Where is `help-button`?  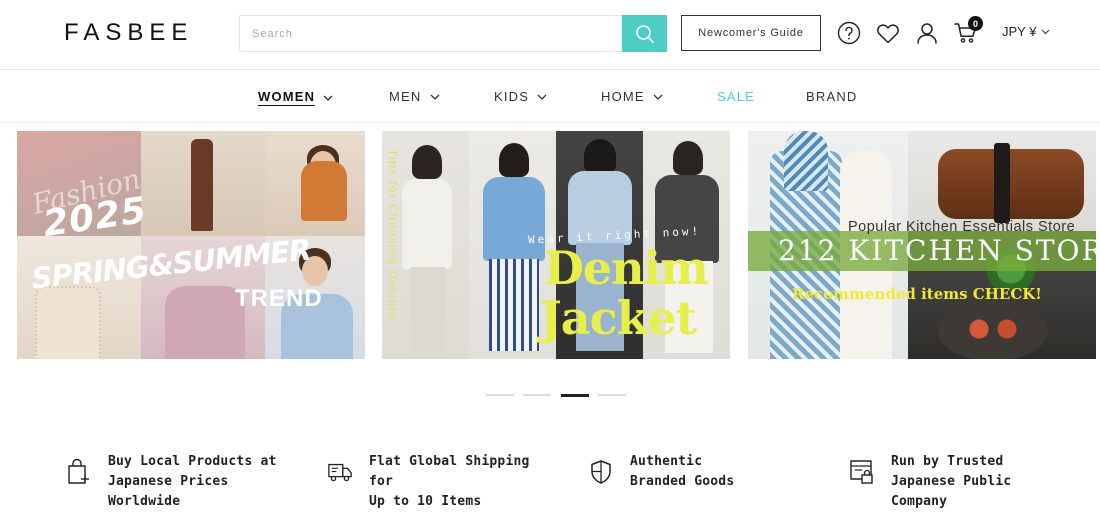 help-button is located at coordinates (849, 33).